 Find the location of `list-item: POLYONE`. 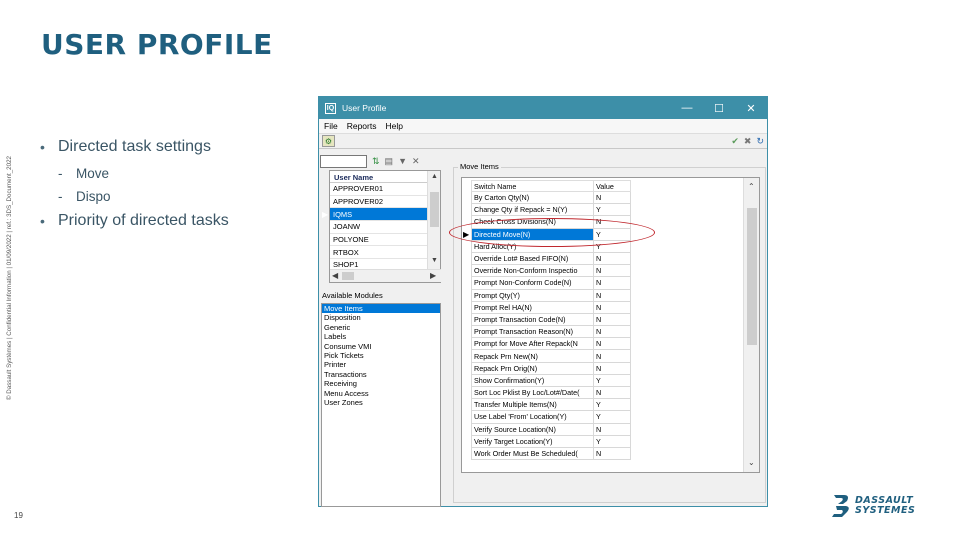

list-item: POLYONE is located at coordinates (378, 240).